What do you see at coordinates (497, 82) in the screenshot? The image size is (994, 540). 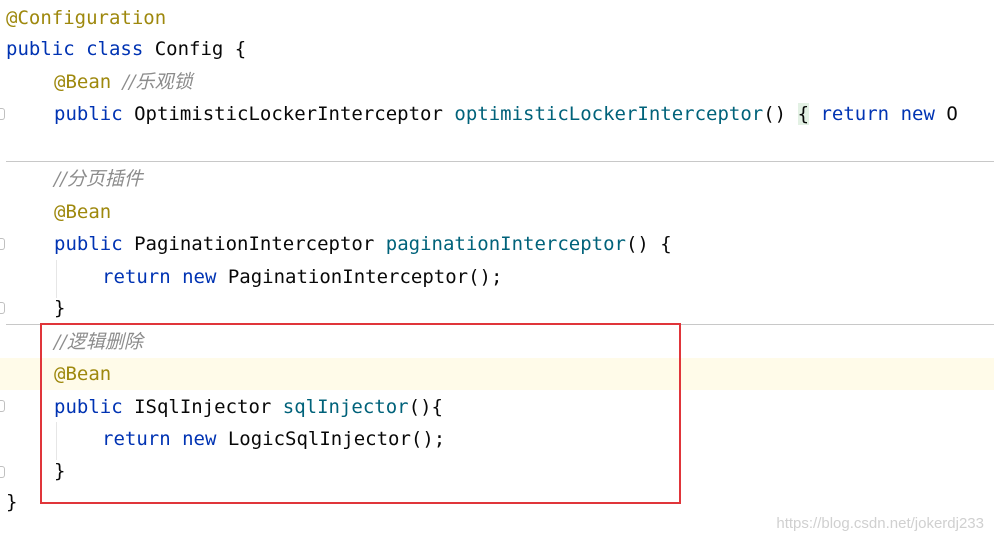 I see `code-line-3: @Bean //乐观锁` at bounding box center [497, 82].